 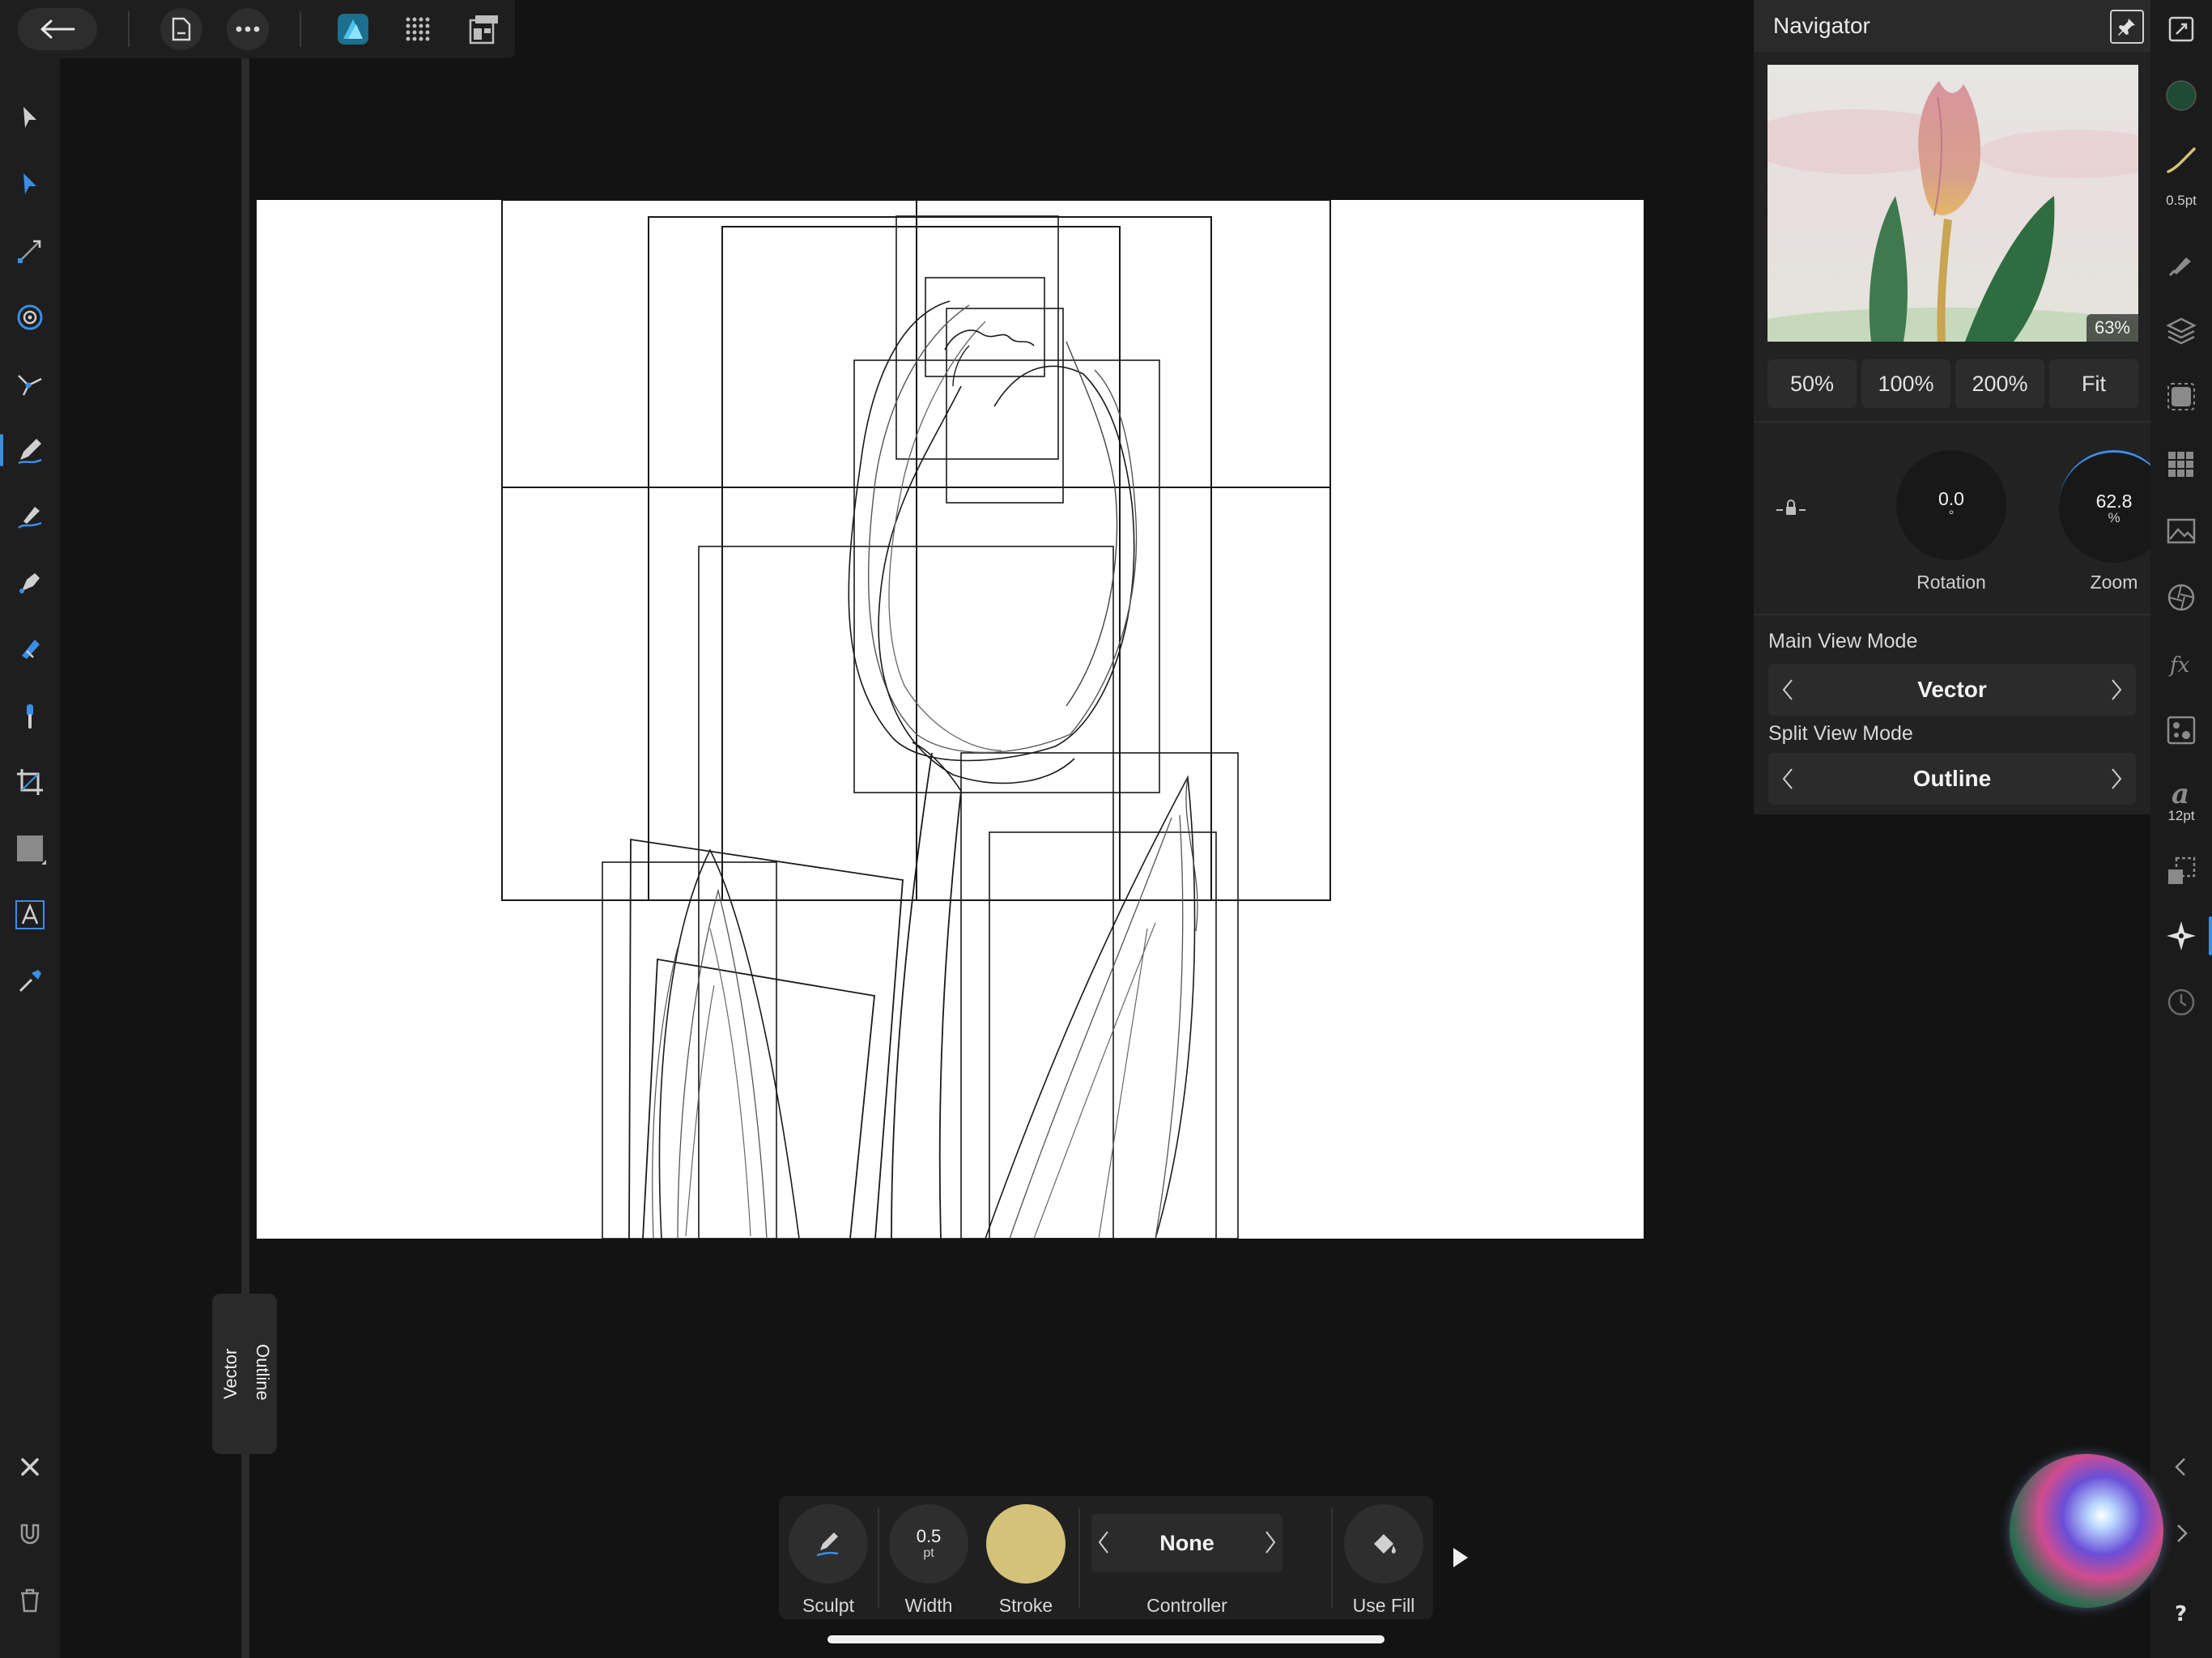 I want to click on corner-tool, so click(x=30, y=317).